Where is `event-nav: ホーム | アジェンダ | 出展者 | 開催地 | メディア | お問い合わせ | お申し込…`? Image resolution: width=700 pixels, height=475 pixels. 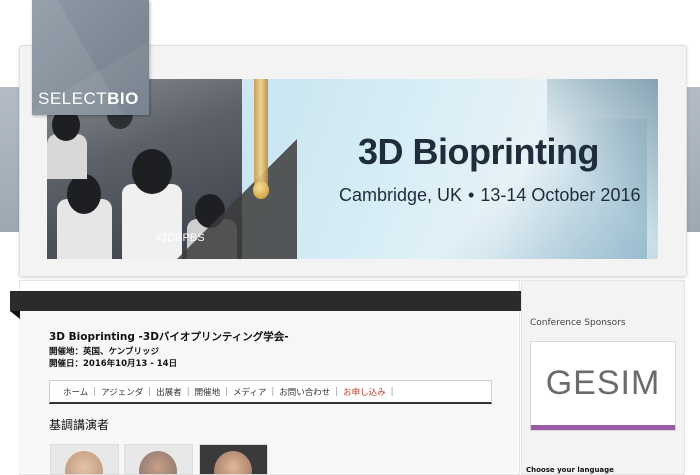 event-nav: ホーム | アジェンダ | 出展者 | 開催地 | メディア | お問い合わせ | お申し込… is located at coordinates (270, 392).